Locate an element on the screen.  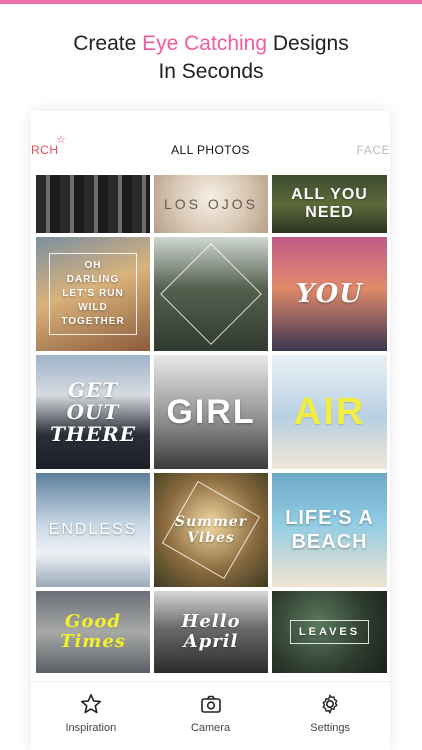
photo-tile: Hello April is located at coordinates (211, 632).